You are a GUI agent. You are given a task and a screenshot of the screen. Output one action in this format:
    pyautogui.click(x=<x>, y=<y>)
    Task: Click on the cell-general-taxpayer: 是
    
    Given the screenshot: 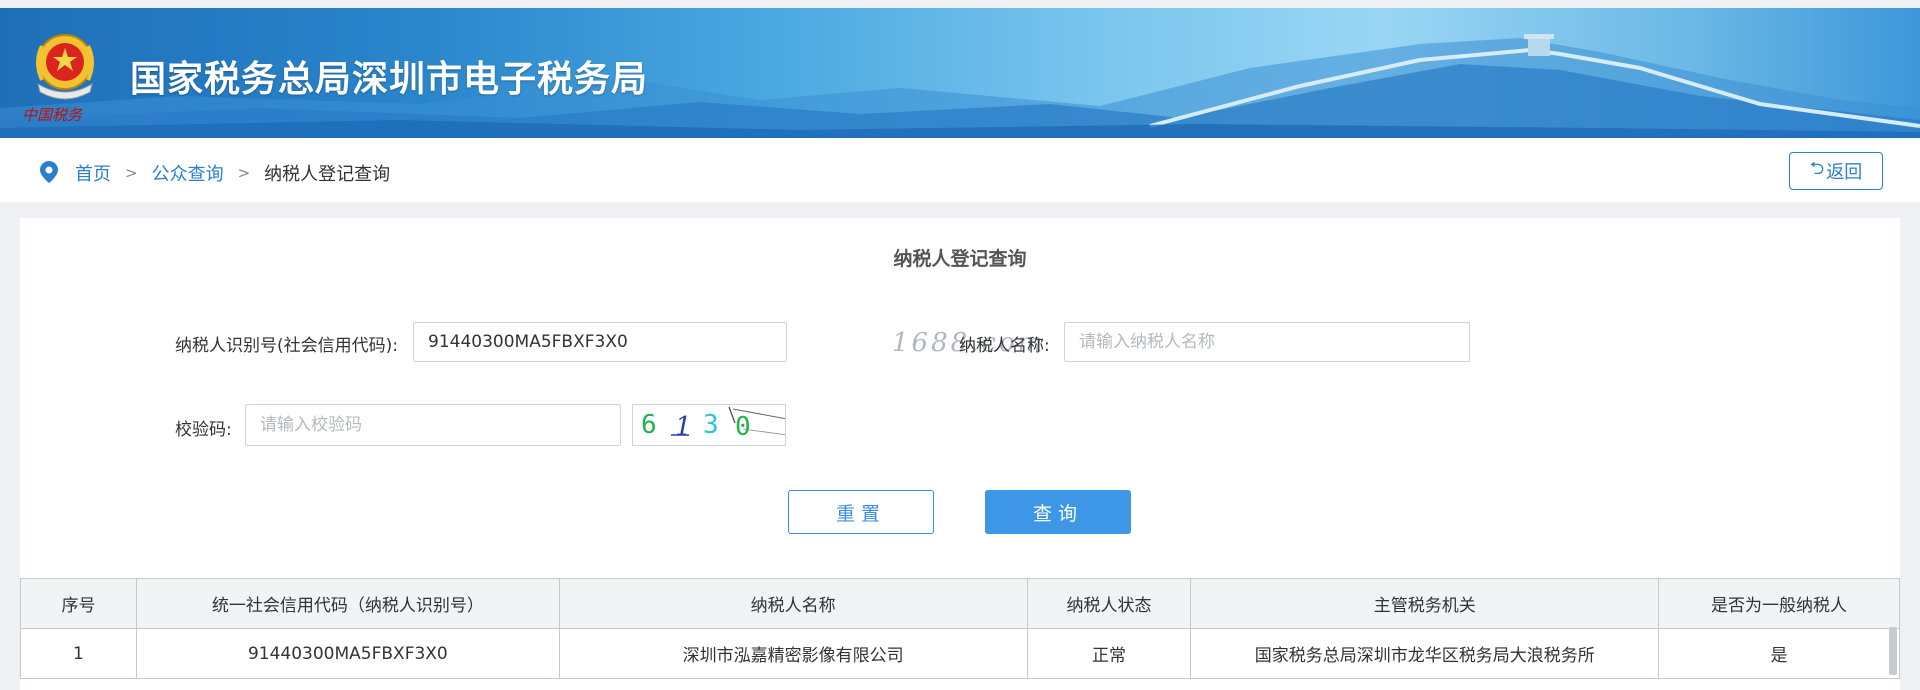 What is the action you would take?
    pyautogui.click(x=1779, y=653)
    